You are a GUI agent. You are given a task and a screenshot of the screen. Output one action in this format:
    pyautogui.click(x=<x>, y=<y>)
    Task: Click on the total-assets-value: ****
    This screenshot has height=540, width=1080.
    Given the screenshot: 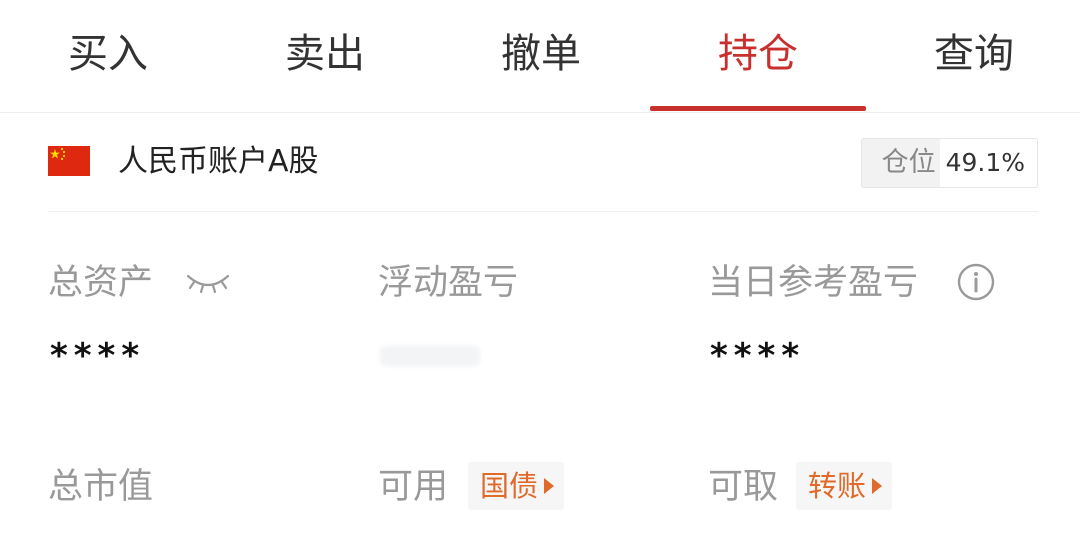 What is the action you would take?
    pyautogui.click(x=98, y=356)
    